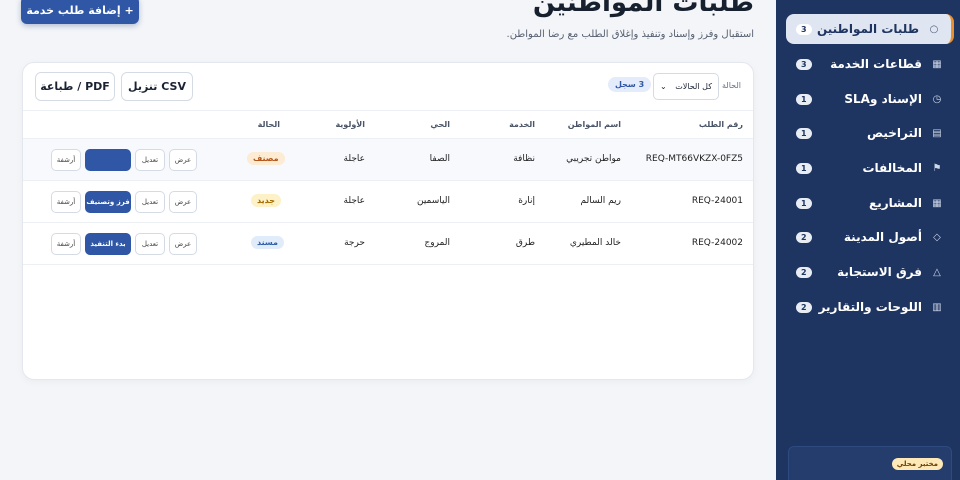 This screenshot has width=960, height=480. What do you see at coordinates (917, 464) in the screenshot?
I see `local-lab-badge: مختبر محلي` at bounding box center [917, 464].